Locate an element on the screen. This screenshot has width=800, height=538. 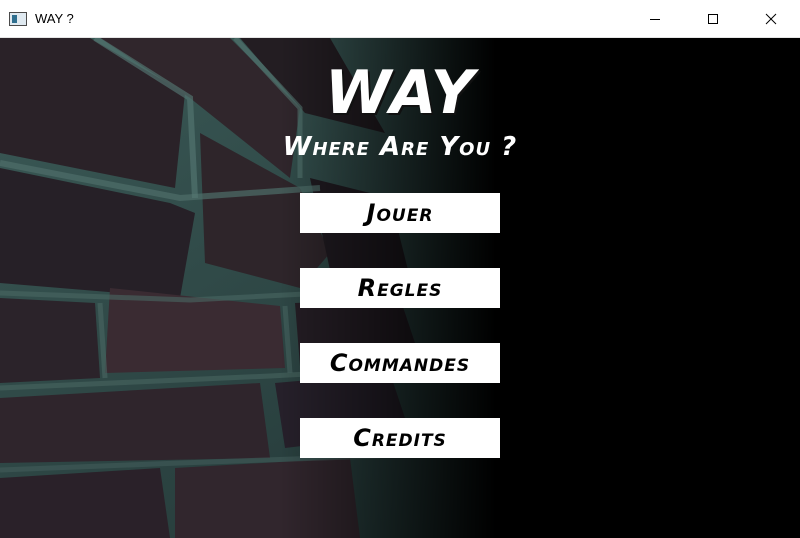
play-button: Jouer is located at coordinates (400, 213).